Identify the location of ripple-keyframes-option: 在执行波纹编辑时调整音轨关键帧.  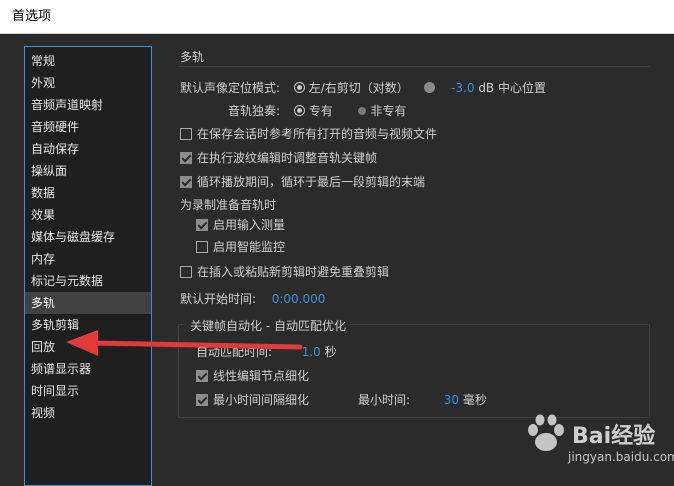
(278, 157).